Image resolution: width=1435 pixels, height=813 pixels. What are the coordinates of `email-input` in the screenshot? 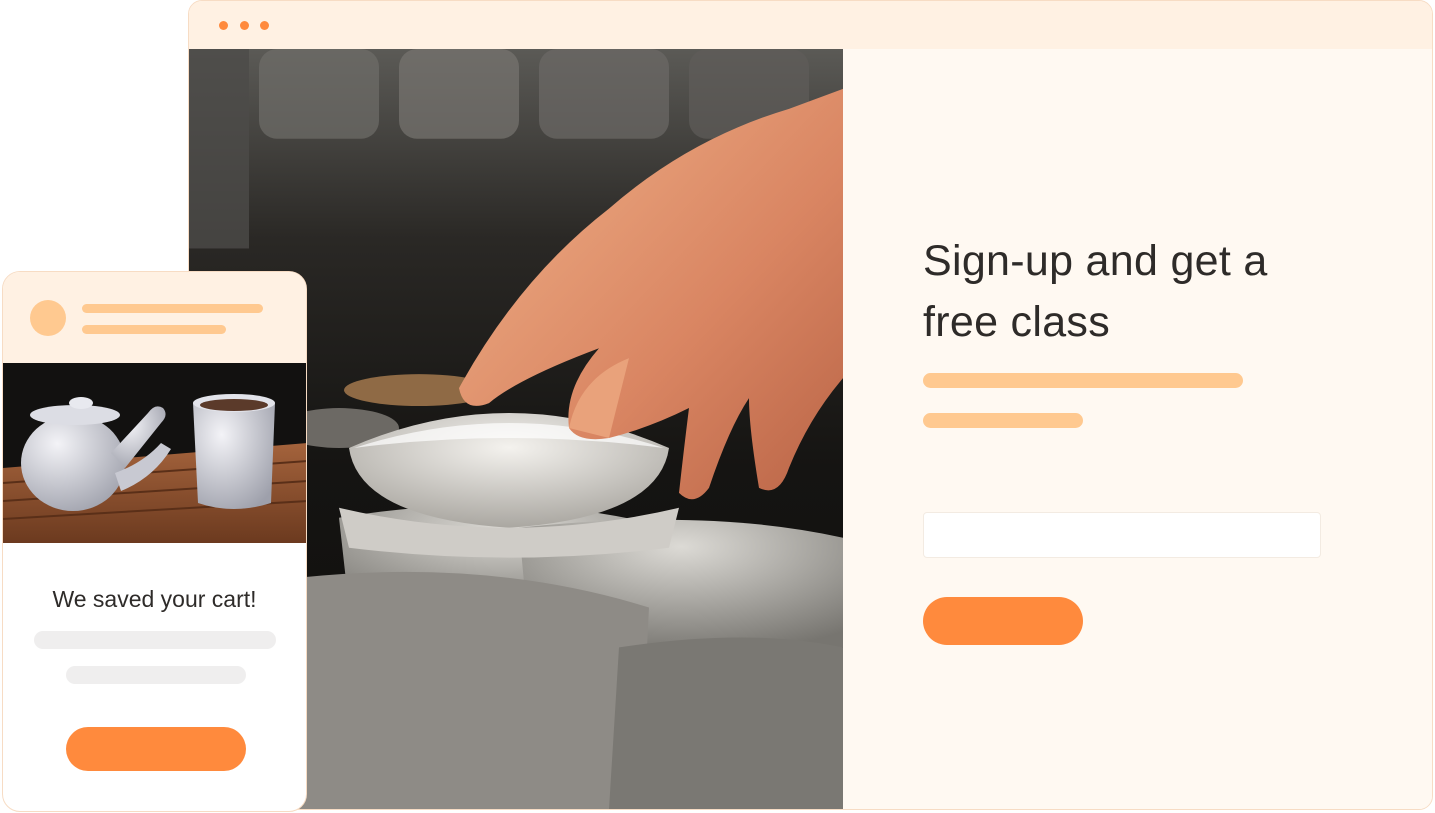 It's located at (1122, 535).